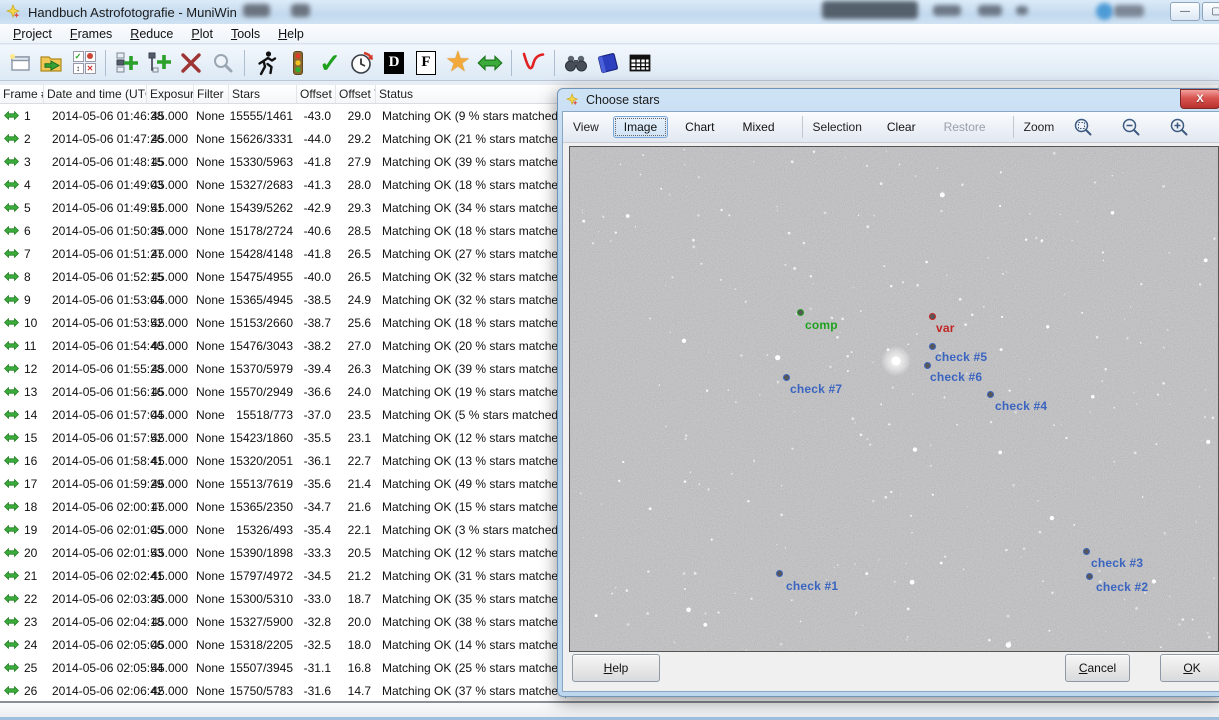 This screenshot has height=720, width=1219. What do you see at coordinates (291, 34) in the screenshot?
I see `menu-item-help: Help` at bounding box center [291, 34].